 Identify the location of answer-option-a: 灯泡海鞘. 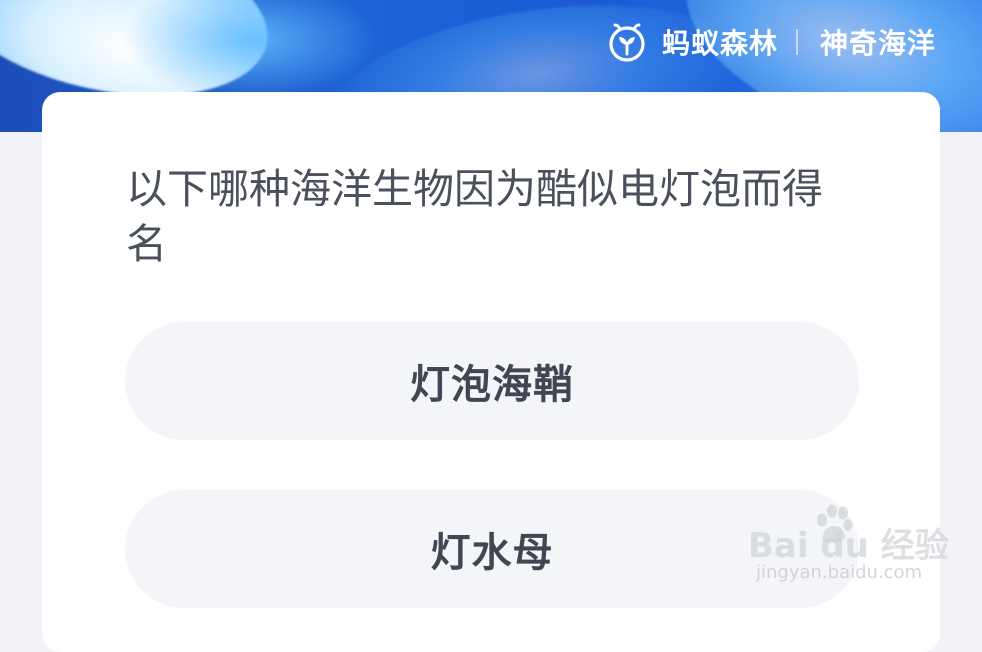
(492, 381).